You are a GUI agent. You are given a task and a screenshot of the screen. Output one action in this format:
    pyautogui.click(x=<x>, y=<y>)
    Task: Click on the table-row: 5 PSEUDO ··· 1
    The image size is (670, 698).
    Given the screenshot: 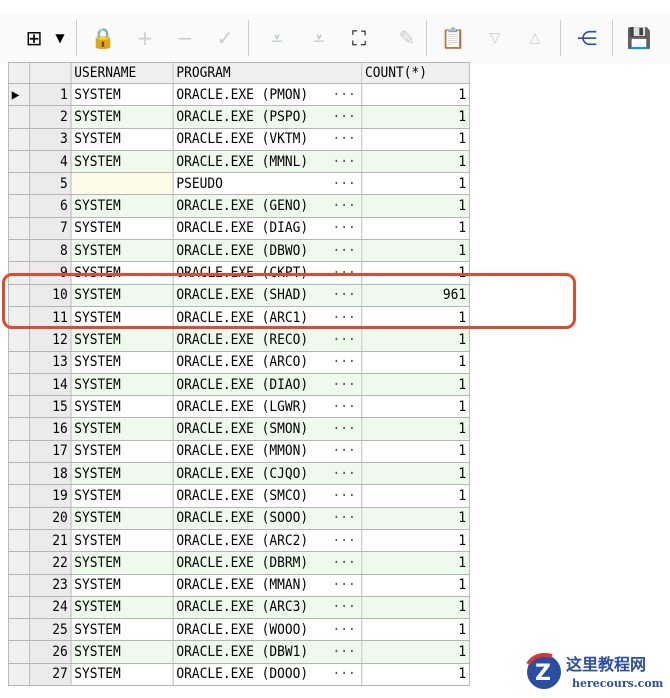 What is the action you would take?
    pyautogui.click(x=239, y=184)
    